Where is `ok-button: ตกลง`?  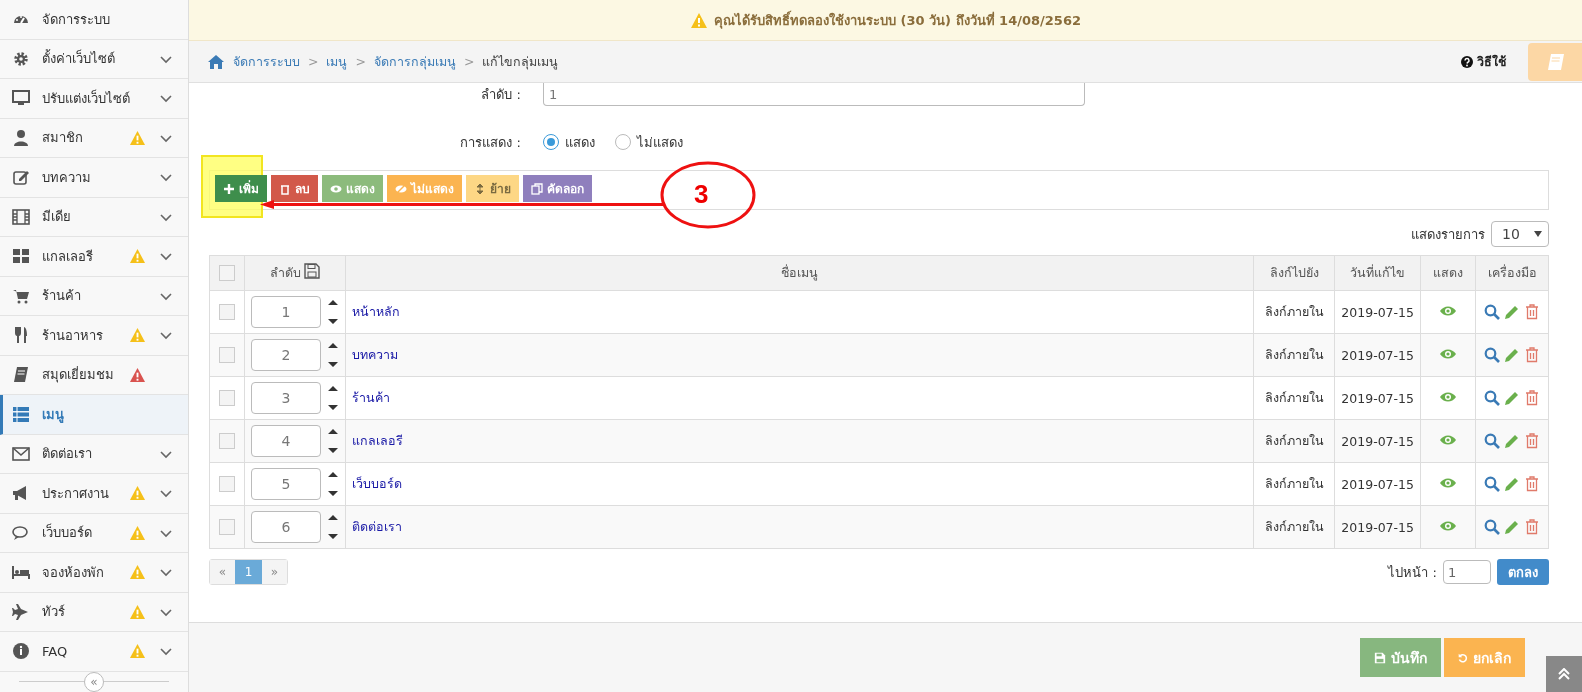 ok-button: ตกลง is located at coordinates (1523, 572).